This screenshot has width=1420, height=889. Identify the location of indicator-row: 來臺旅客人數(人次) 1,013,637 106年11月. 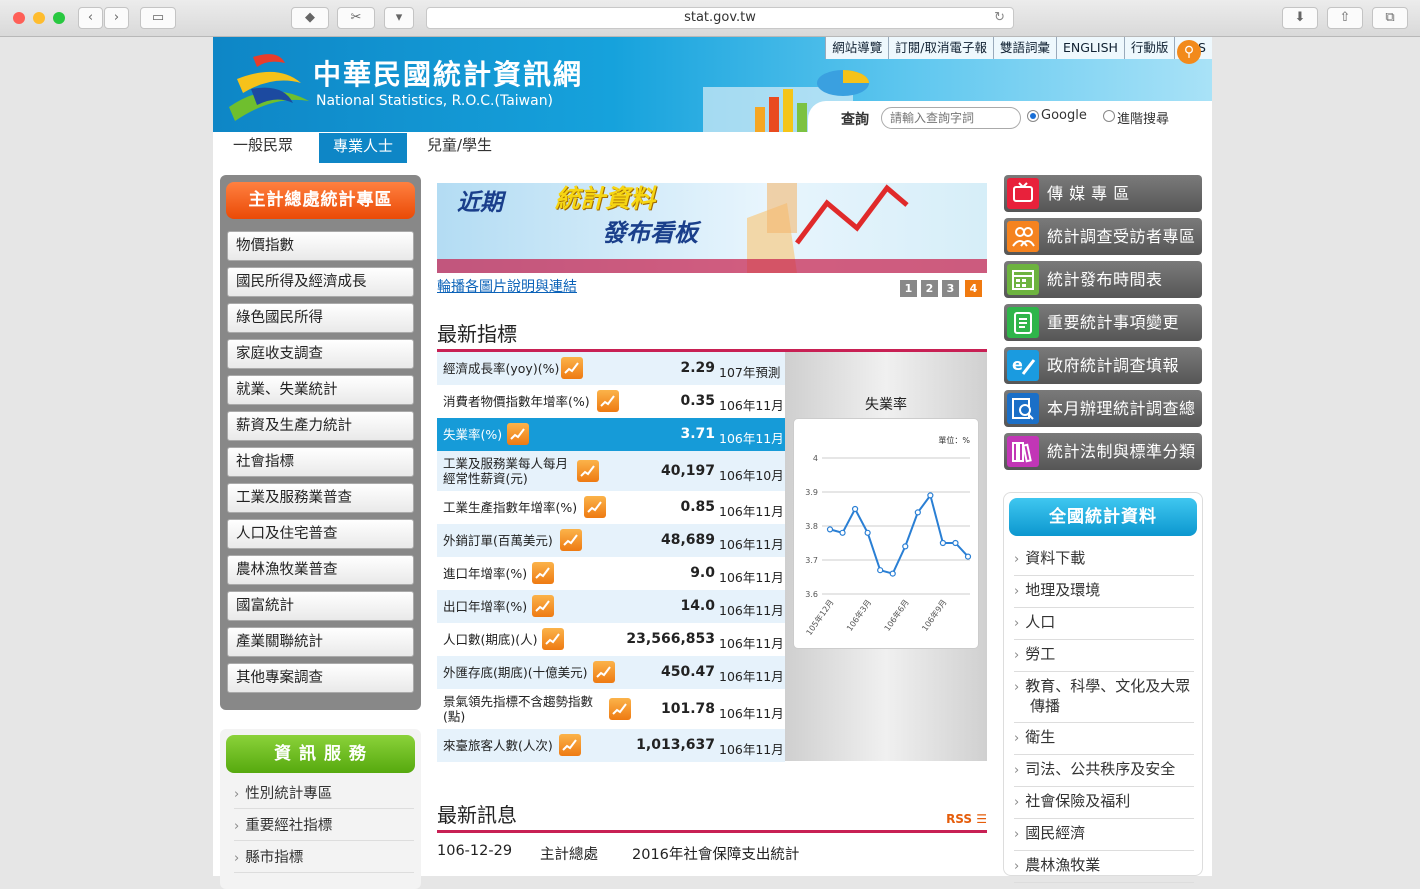
(611, 745).